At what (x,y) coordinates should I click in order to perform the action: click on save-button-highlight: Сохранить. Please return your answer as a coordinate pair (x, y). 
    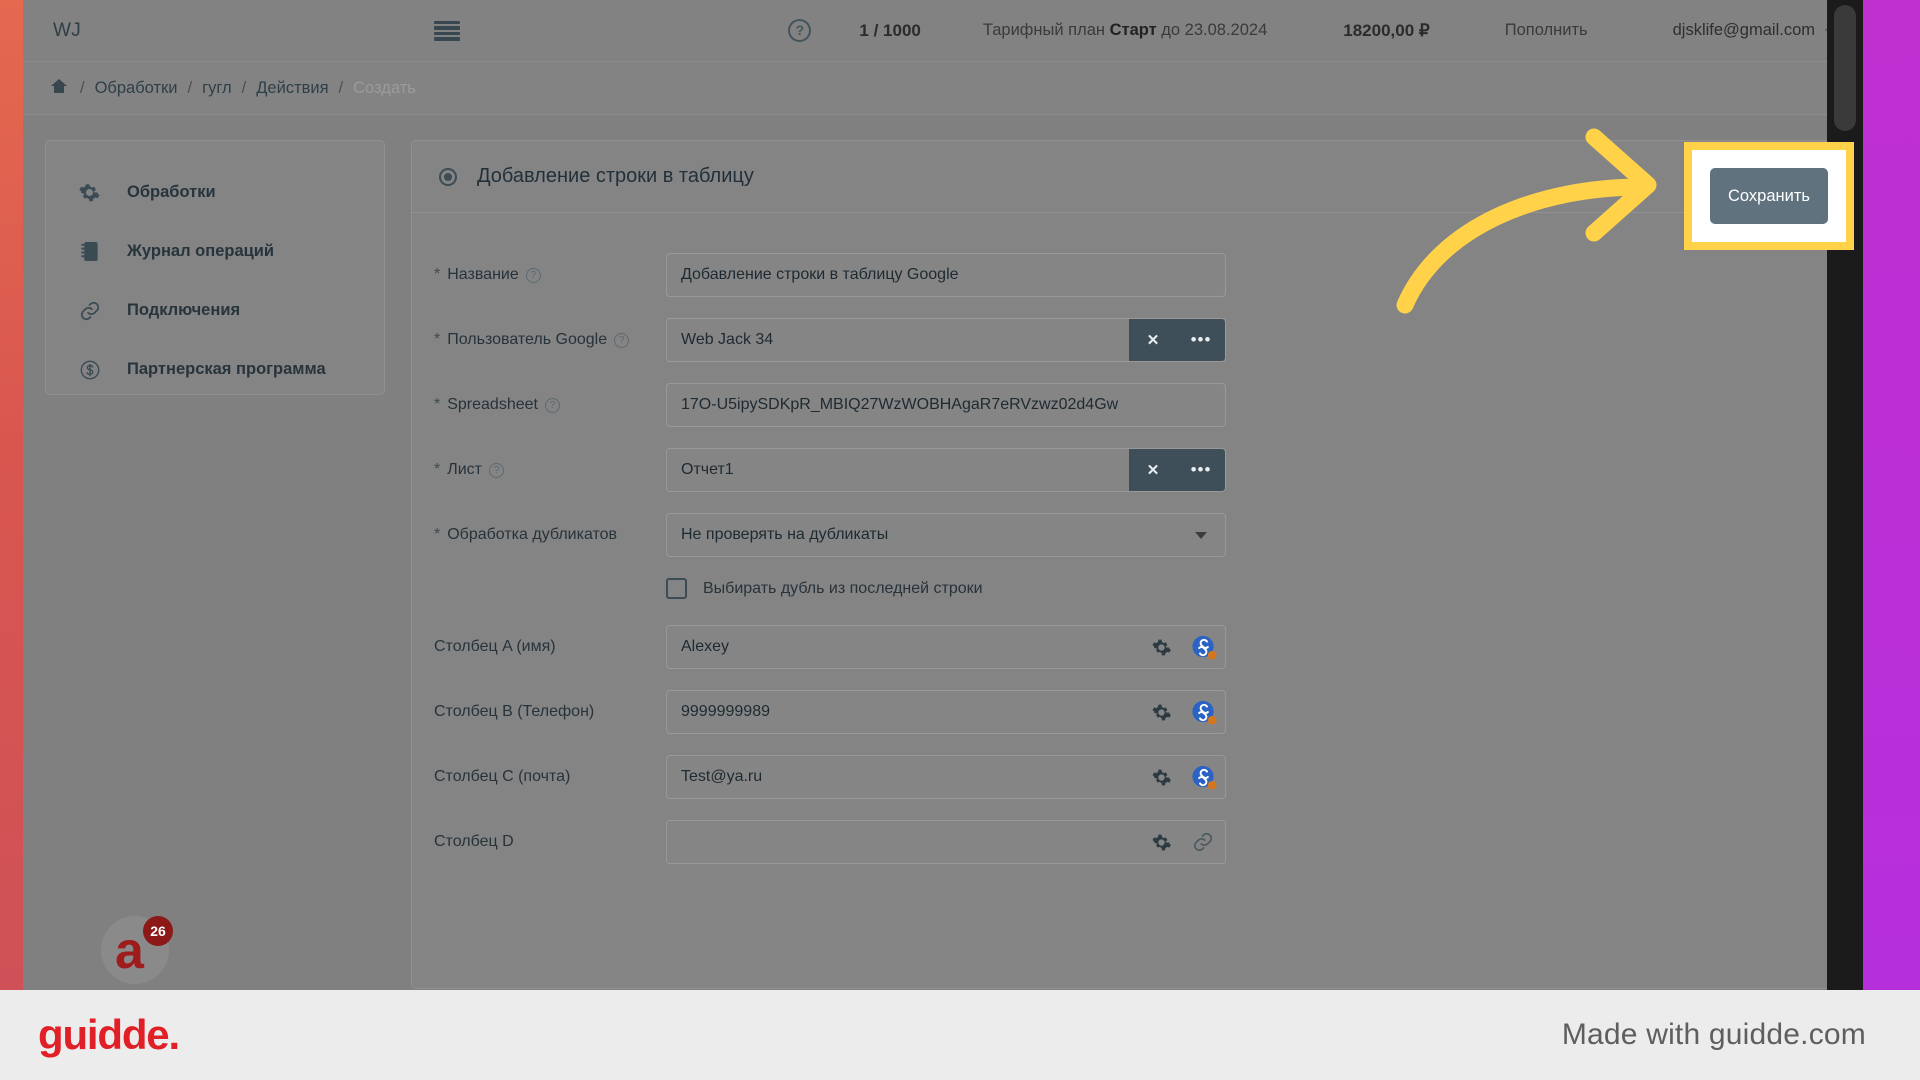
    Looking at the image, I should click on (1769, 196).